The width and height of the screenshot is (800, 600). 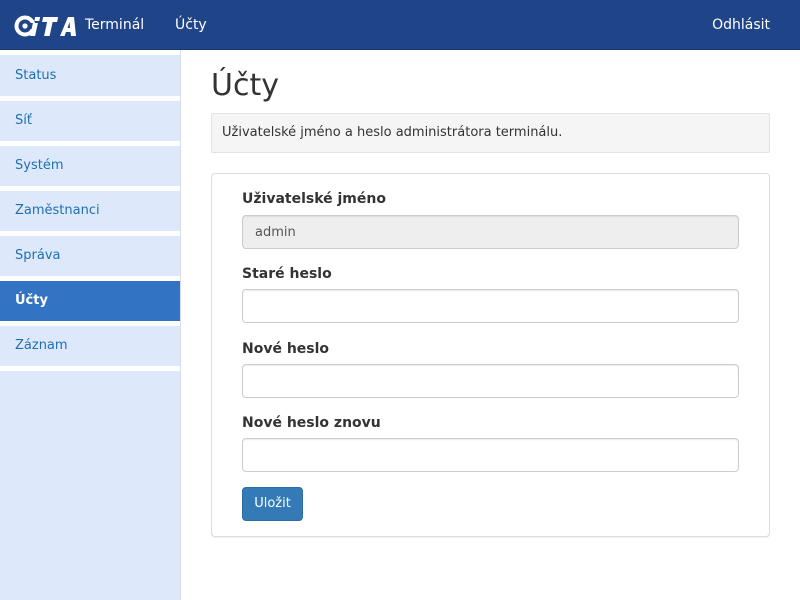 What do you see at coordinates (90, 346) in the screenshot?
I see `sidebar-item-log: Záznam` at bounding box center [90, 346].